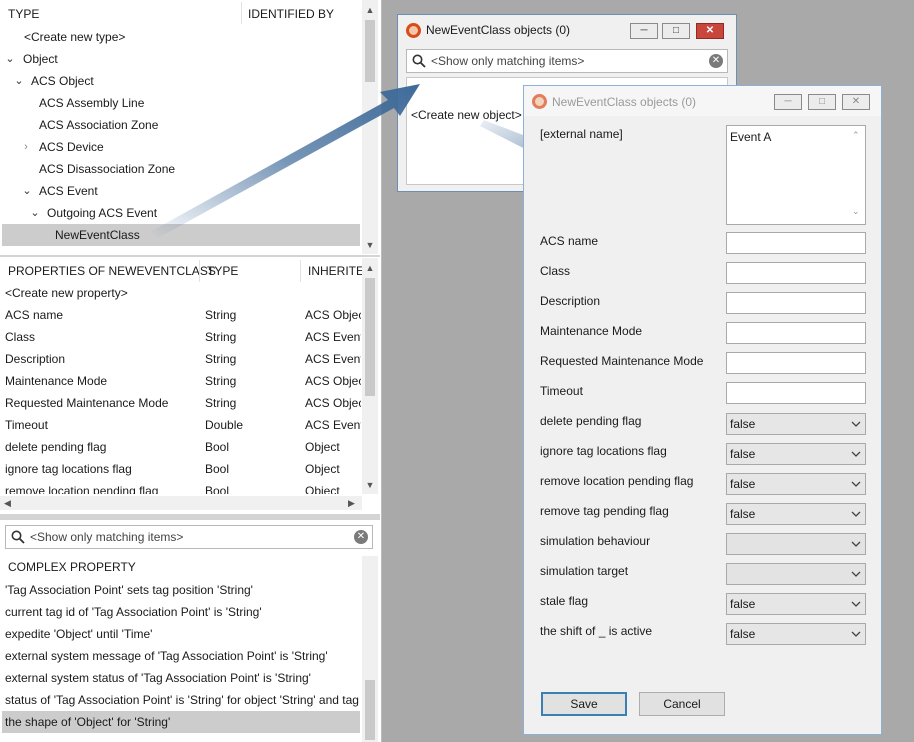  I want to click on property-row: ignore tag locations flag Bool Object, so click(180, 469).